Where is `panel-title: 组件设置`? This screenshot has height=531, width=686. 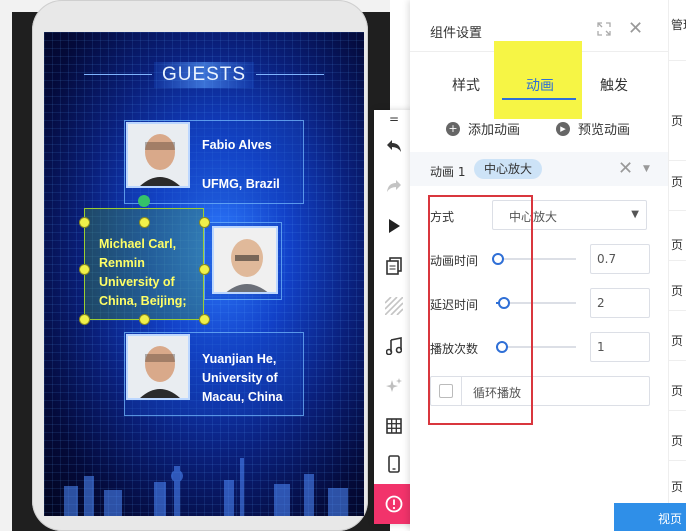 panel-title: 组件设置 is located at coordinates (456, 33).